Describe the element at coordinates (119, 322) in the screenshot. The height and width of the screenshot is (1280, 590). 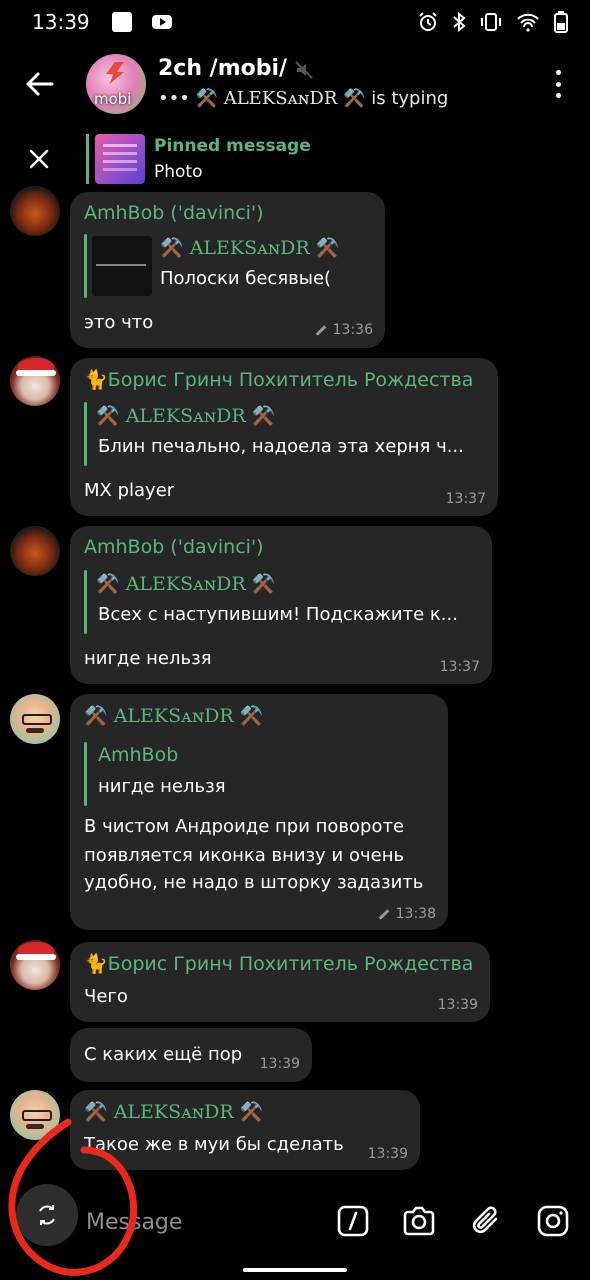
I see `message-text: это что` at that location.